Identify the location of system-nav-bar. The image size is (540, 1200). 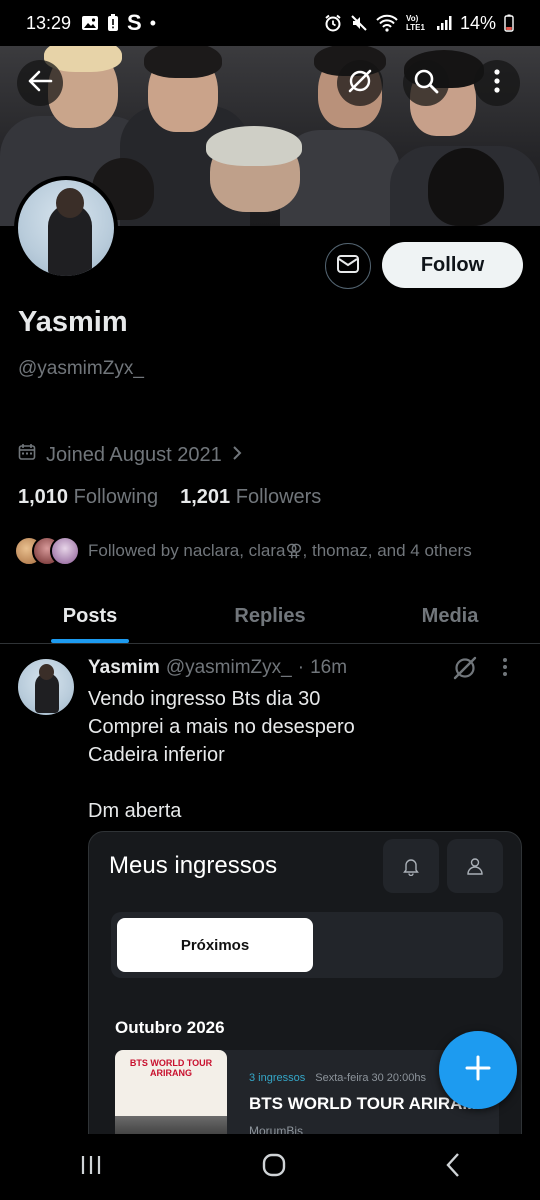
(270, 1167).